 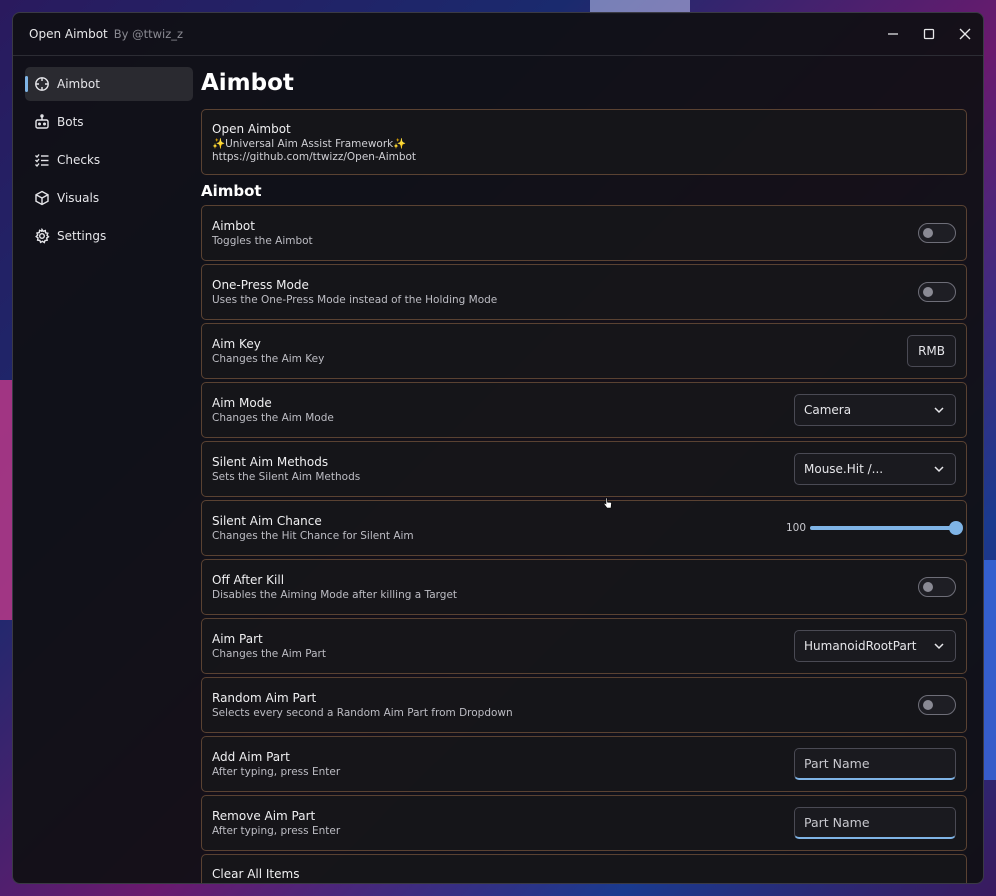 I want to click on gear-icon, so click(x=42, y=236).